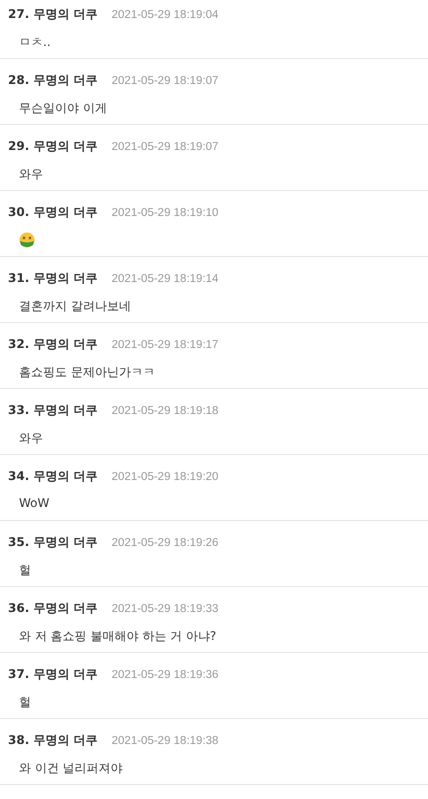  Describe the element at coordinates (53, 344) in the screenshot. I see `comment-author: 32. 무명의 더쿠` at that location.